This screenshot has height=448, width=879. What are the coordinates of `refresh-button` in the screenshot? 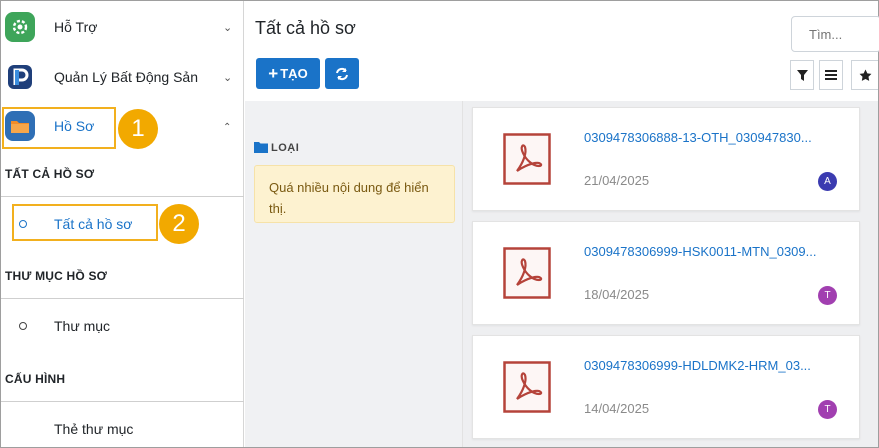 It's located at (342, 73).